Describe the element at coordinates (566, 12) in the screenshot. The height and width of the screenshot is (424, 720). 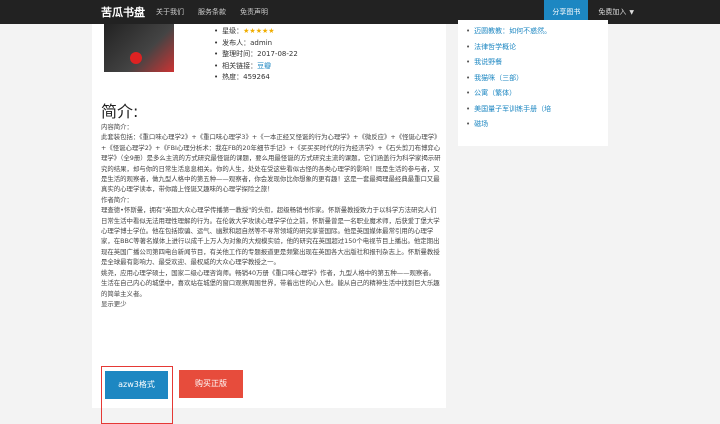
I see `share-book-label: 分享图书` at that location.